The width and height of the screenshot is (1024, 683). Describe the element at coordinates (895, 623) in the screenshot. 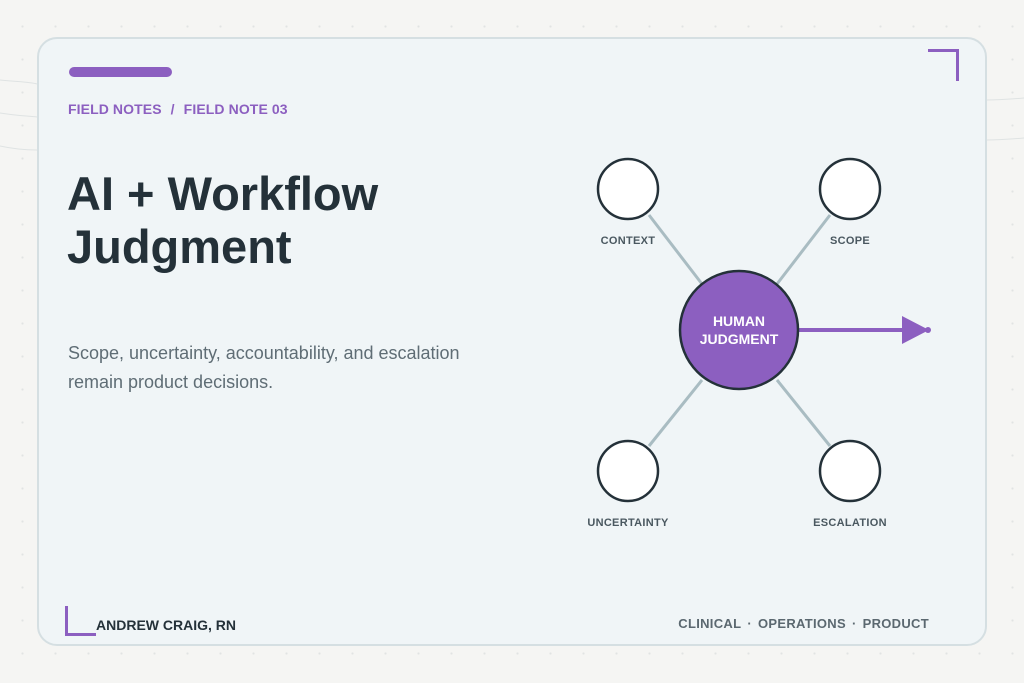

I see `tag-product: PRODUCT` at that location.